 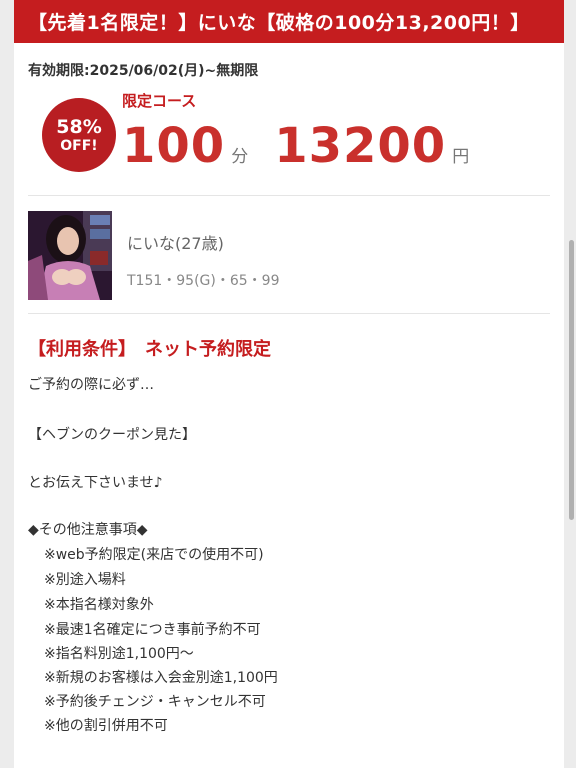 I want to click on note-item: ※別途入場料, so click(x=85, y=580).